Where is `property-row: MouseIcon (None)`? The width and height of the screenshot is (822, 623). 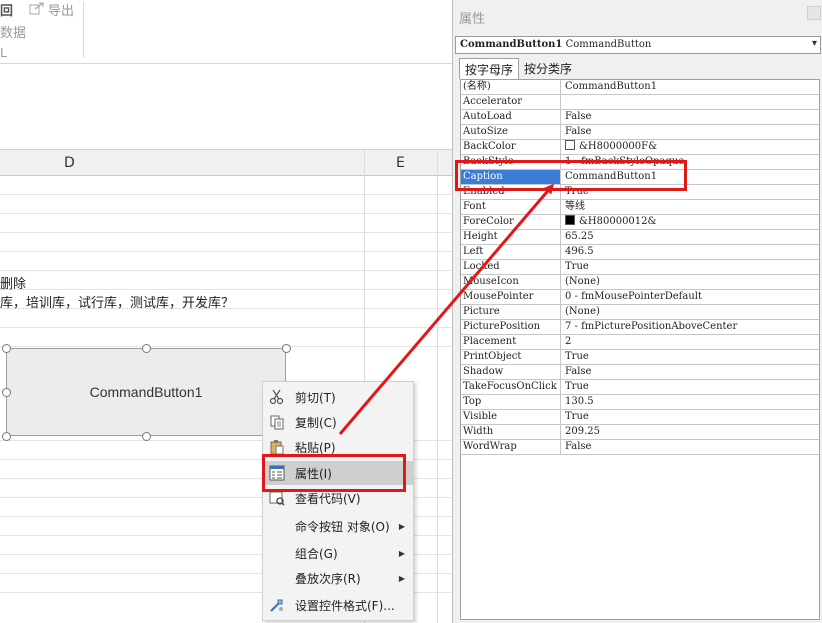
property-row: MouseIcon (None) is located at coordinates (640, 282).